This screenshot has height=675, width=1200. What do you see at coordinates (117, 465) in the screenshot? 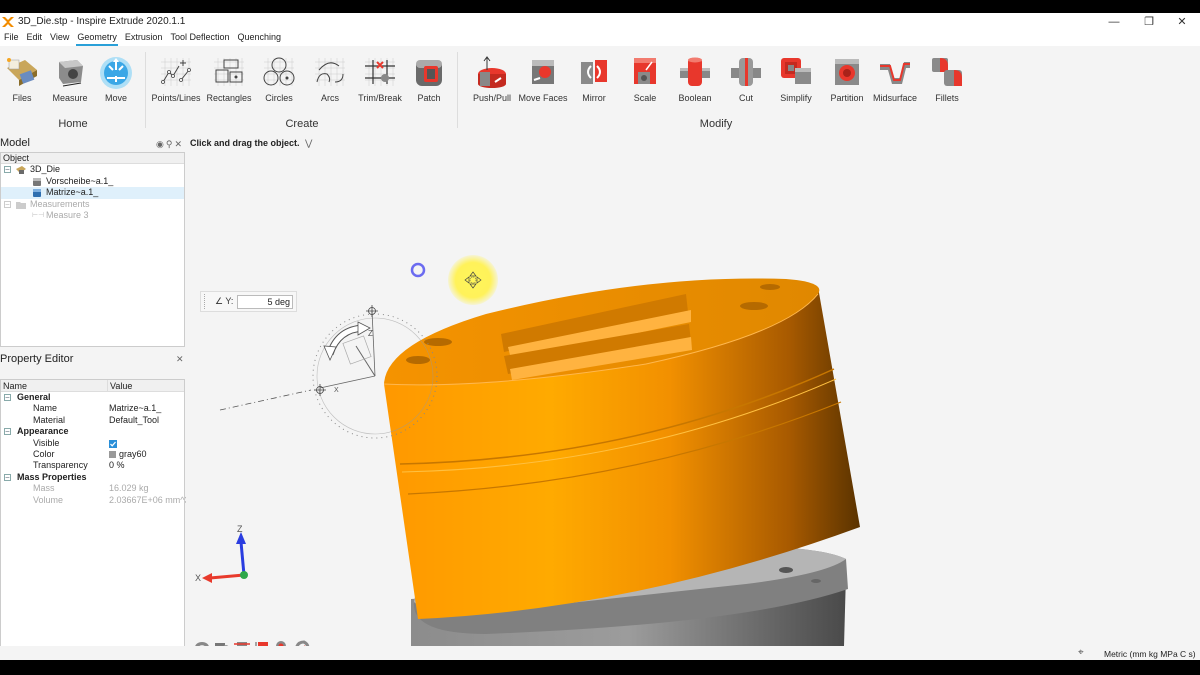
I see `property-value: 0 %` at bounding box center [117, 465].